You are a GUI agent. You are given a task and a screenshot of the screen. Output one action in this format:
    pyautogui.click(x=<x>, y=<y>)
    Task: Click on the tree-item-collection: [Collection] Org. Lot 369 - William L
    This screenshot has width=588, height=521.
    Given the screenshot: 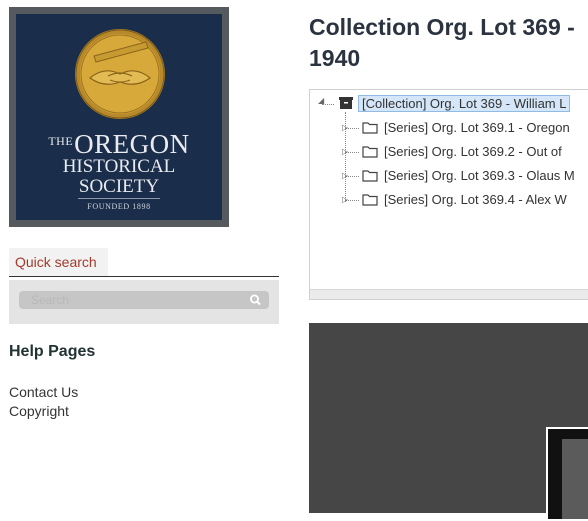 What is the action you would take?
    pyautogui.click(x=454, y=104)
    